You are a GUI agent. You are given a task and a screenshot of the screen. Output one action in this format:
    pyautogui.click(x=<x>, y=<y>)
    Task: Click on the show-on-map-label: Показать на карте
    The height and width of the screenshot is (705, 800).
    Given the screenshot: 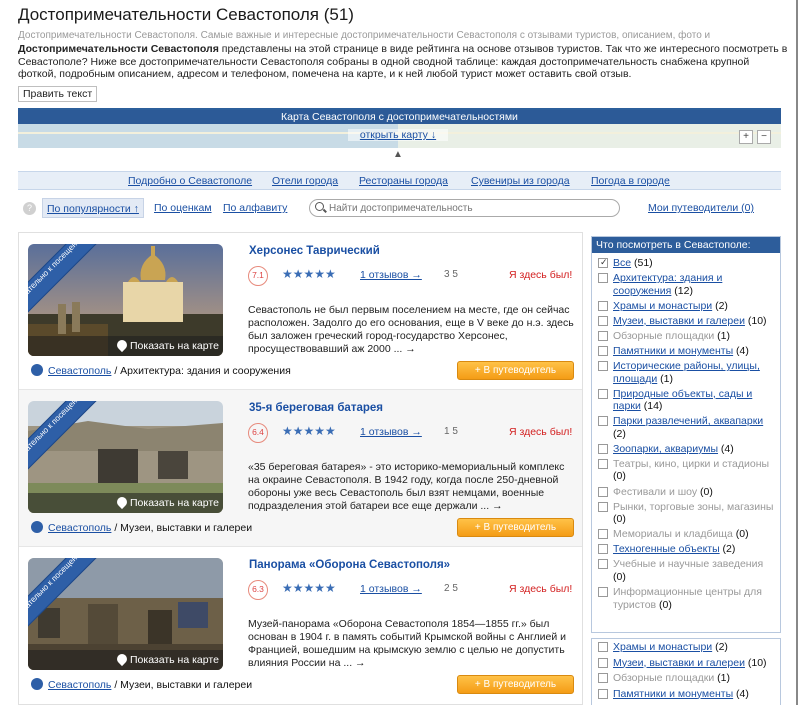 What is the action you would take?
    pyautogui.click(x=174, y=660)
    